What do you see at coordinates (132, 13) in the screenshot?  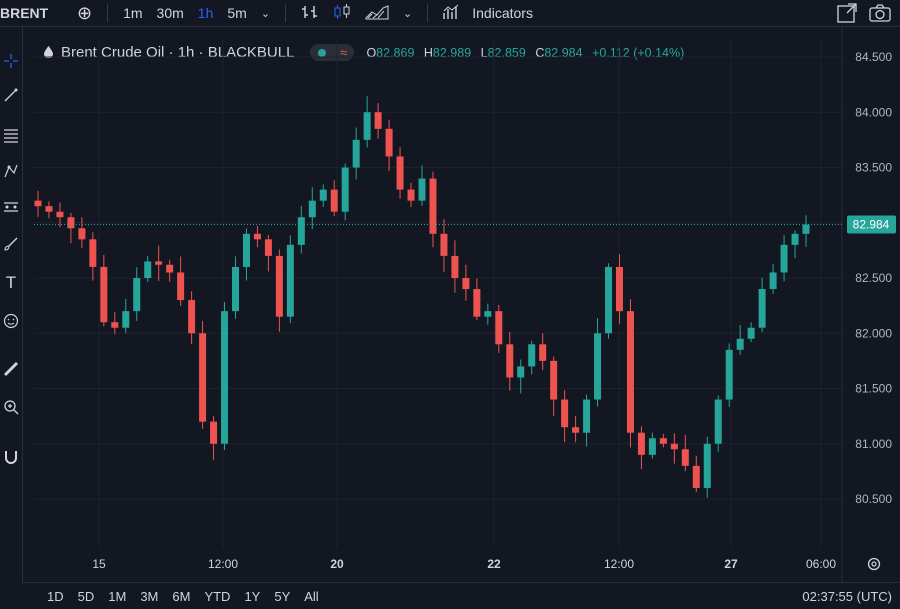 I see `interval-1m: 1m` at bounding box center [132, 13].